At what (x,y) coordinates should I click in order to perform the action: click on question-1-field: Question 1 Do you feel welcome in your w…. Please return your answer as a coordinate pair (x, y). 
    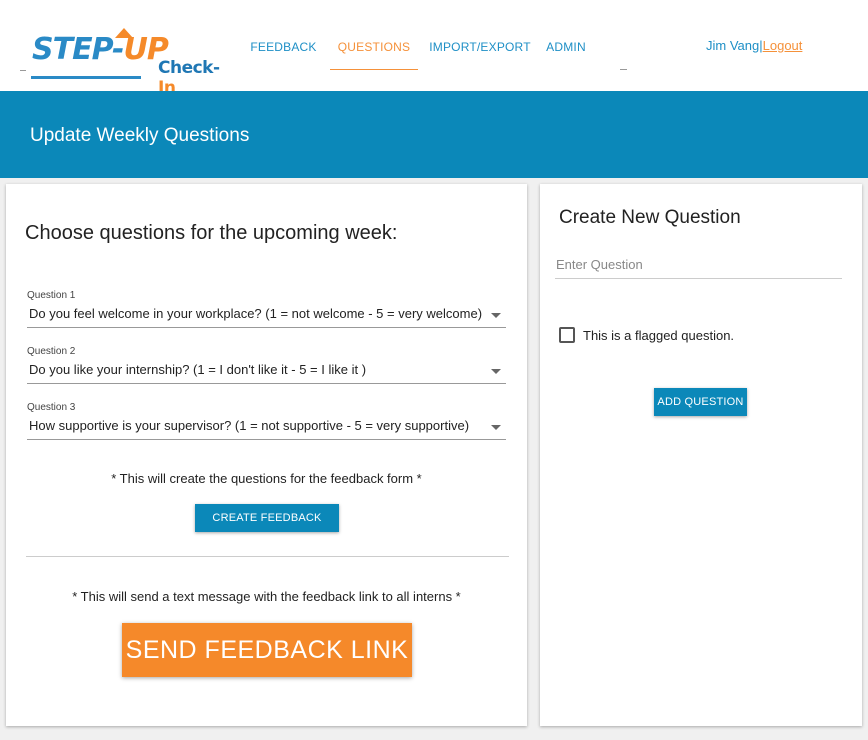
    Looking at the image, I should click on (266, 309).